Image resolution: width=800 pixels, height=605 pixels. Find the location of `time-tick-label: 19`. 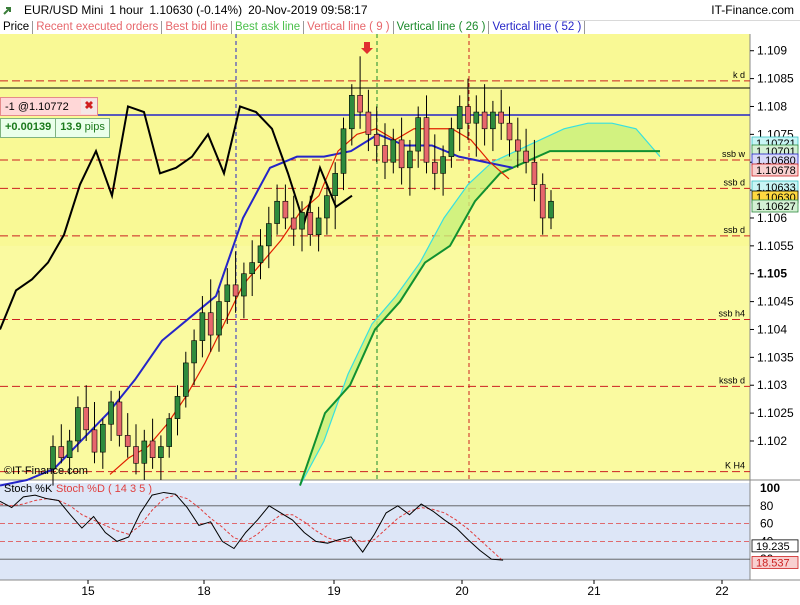

time-tick-label: 19 is located at coordinates (334, 591).